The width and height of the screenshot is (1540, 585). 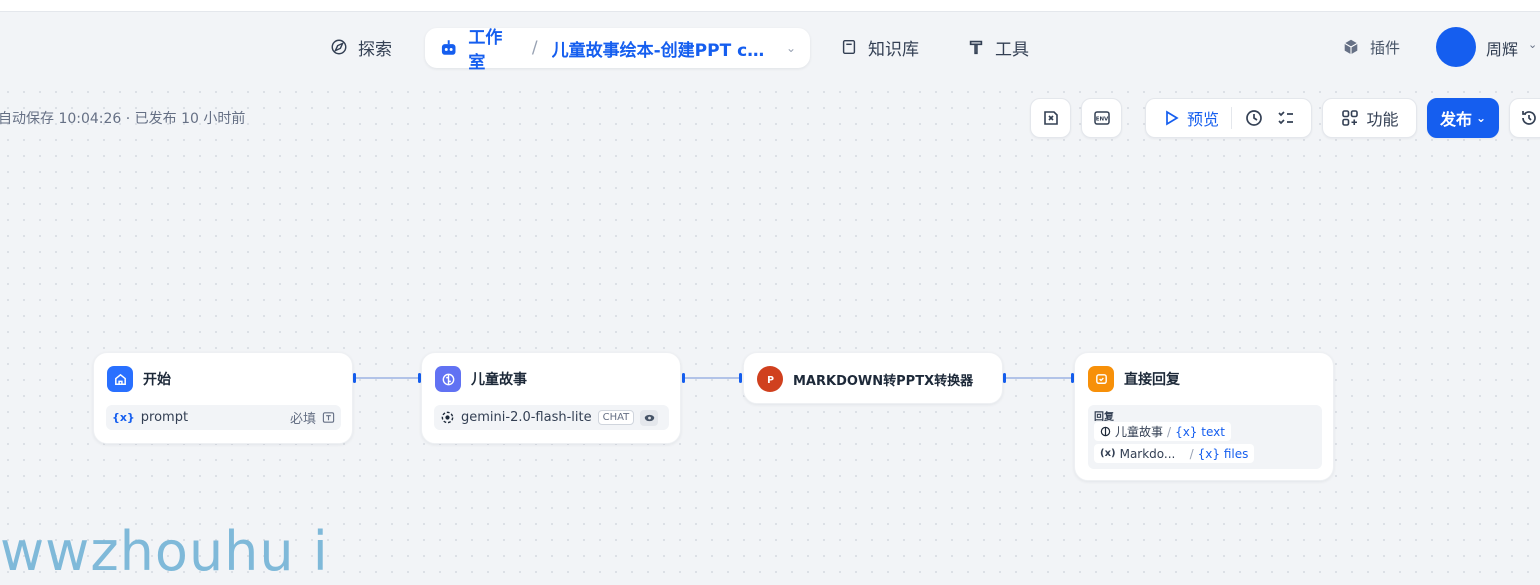 I want to click on powerpoint-icon: P, so click(x=770, y=379).